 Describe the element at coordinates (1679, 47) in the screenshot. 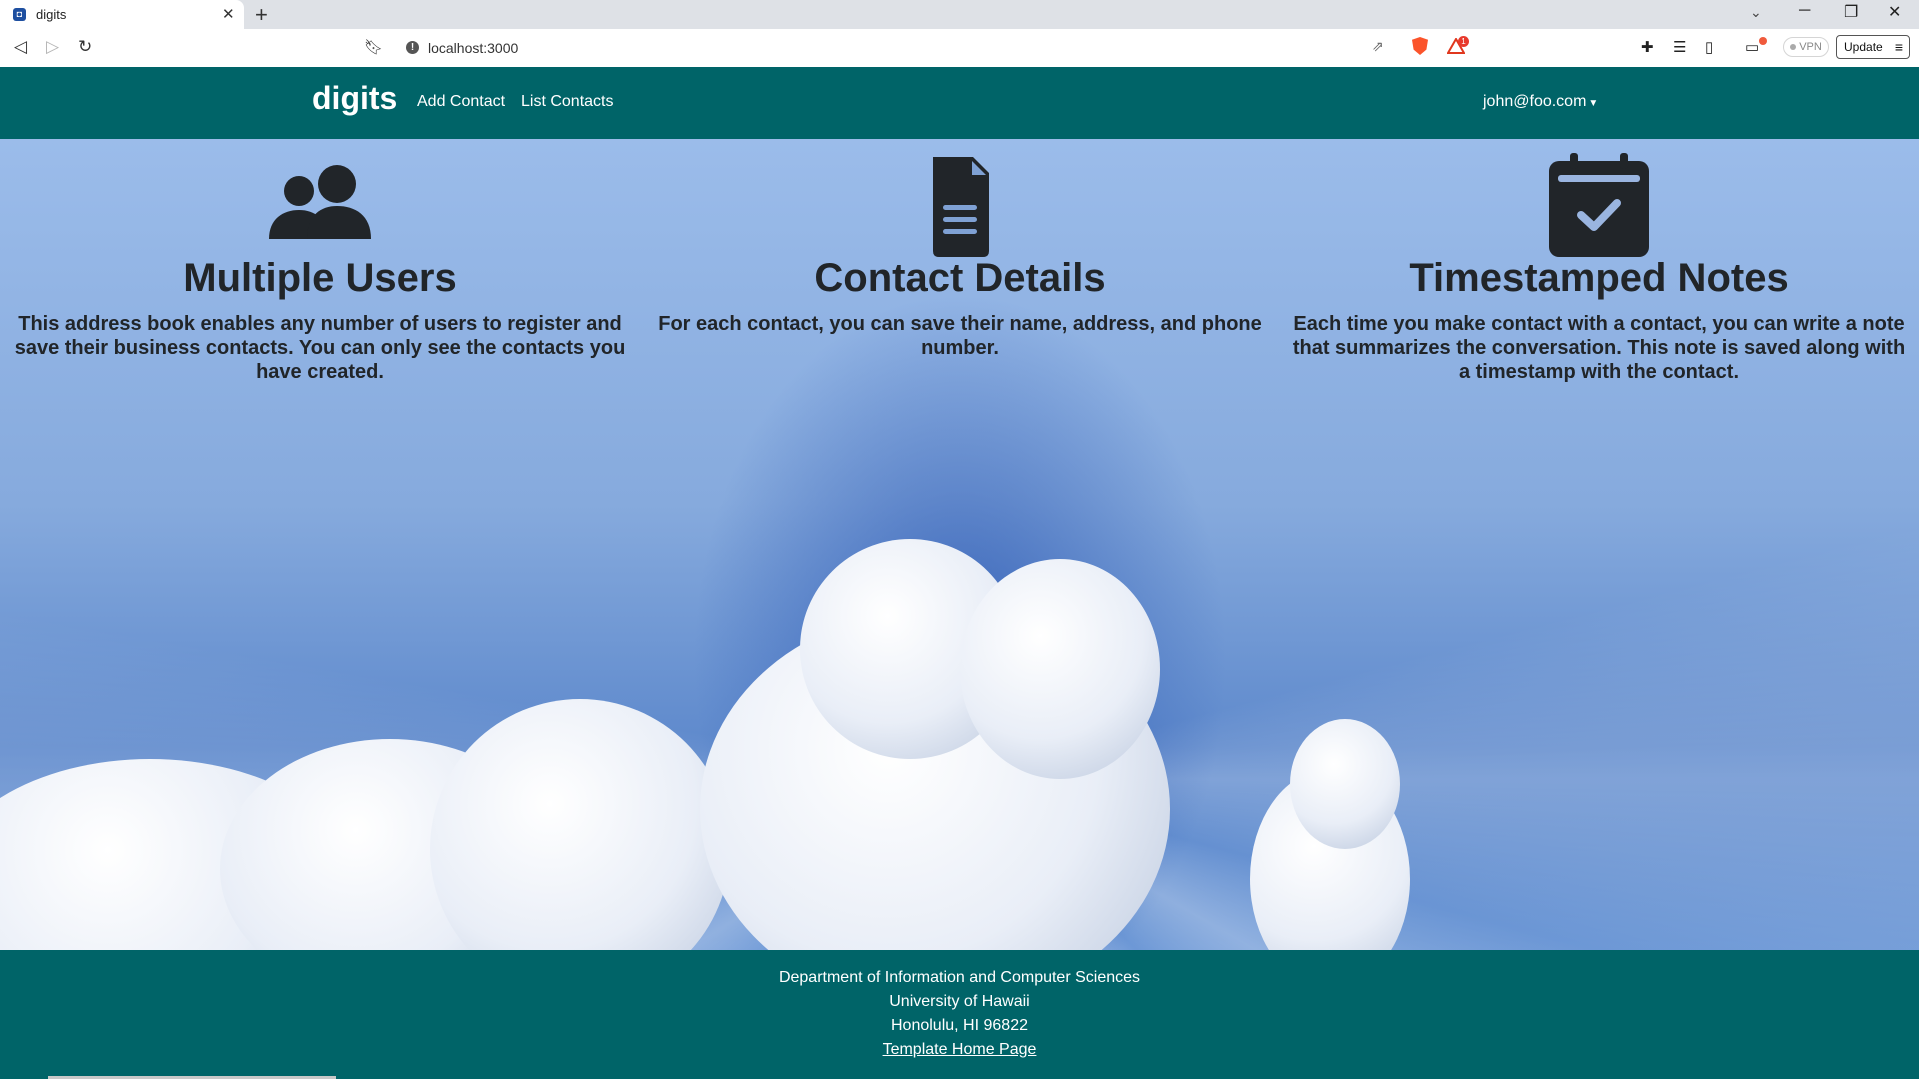

I see `playlist-icon: ☰` at that location.